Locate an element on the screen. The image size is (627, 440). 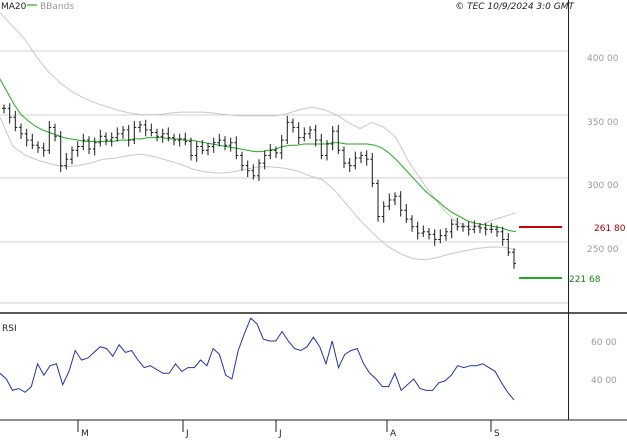
price-tick-label: 400 00 is located at coordinates (603, 59).